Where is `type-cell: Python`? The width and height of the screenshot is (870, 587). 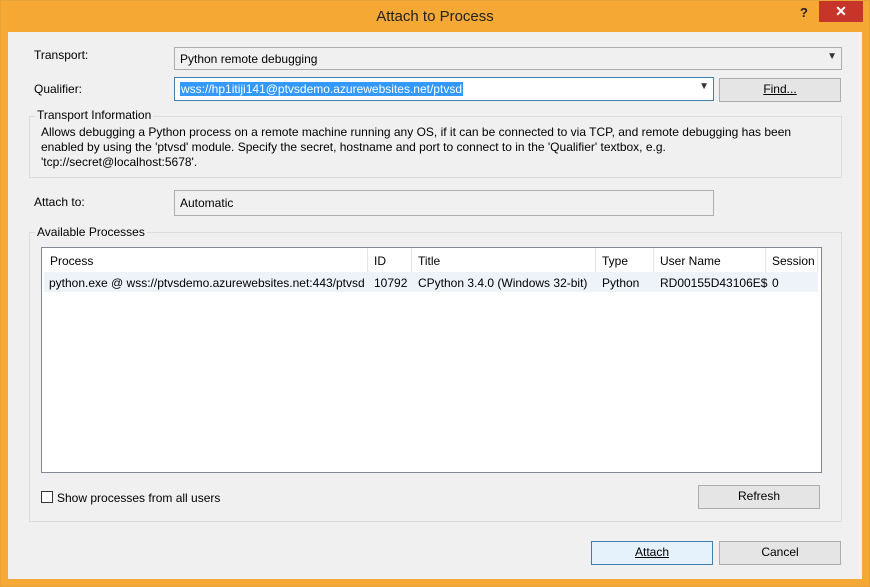 type-cell: Python is located at coordinates (621, 283).